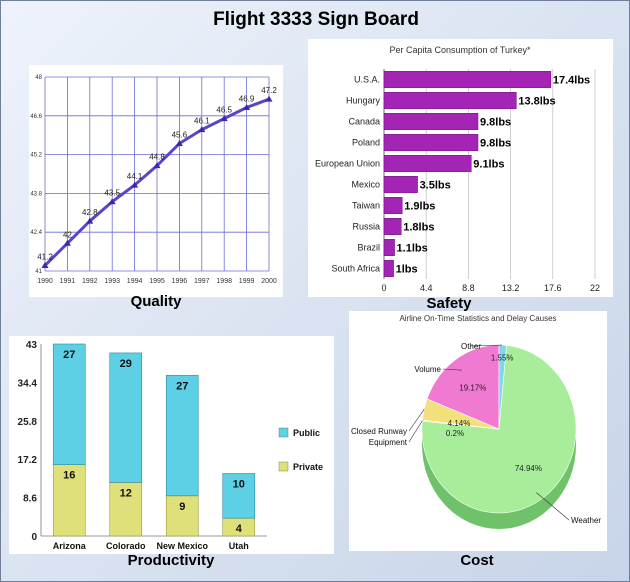 The image size is (630, 582). Describe the element at coordinates (36, 194) in the screenshot. I see `y-tick-label: 43.8` at that location.